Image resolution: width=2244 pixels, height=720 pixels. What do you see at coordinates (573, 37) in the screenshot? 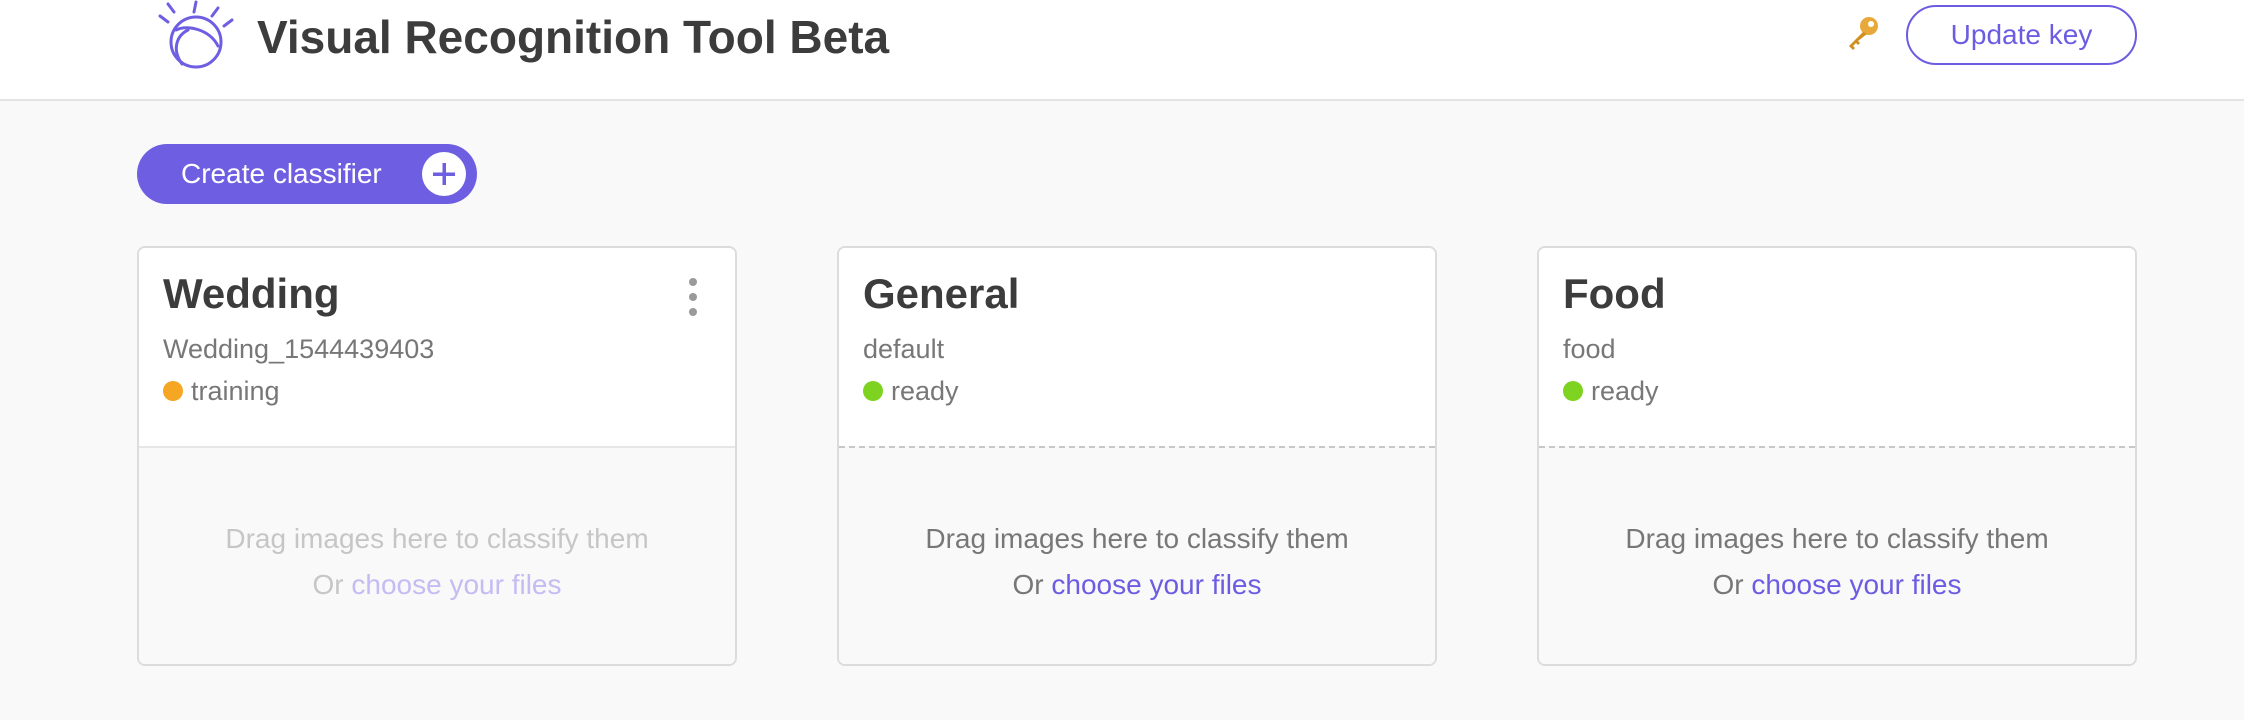
I see `app-title: Visual Recognition Tool Beta` at bounding box center [573, 37].